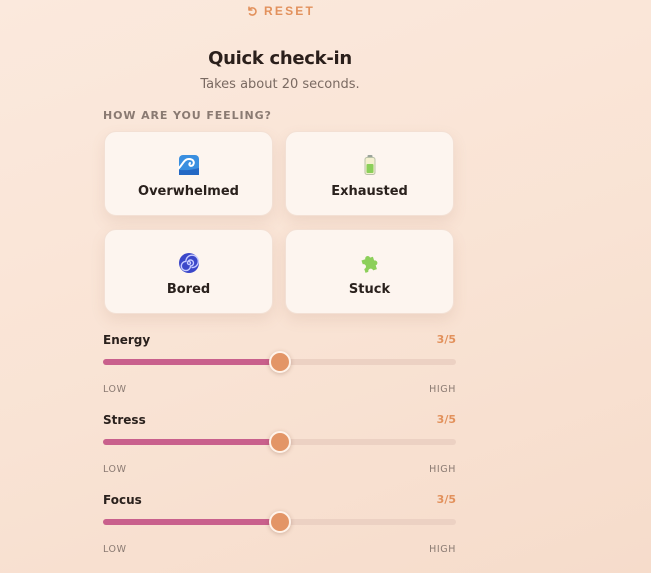  Describe the element at coordinates (187, 115) in the screenshot. I see `feelings-section-label: HOW ARE YOU FEELING?` at that location.